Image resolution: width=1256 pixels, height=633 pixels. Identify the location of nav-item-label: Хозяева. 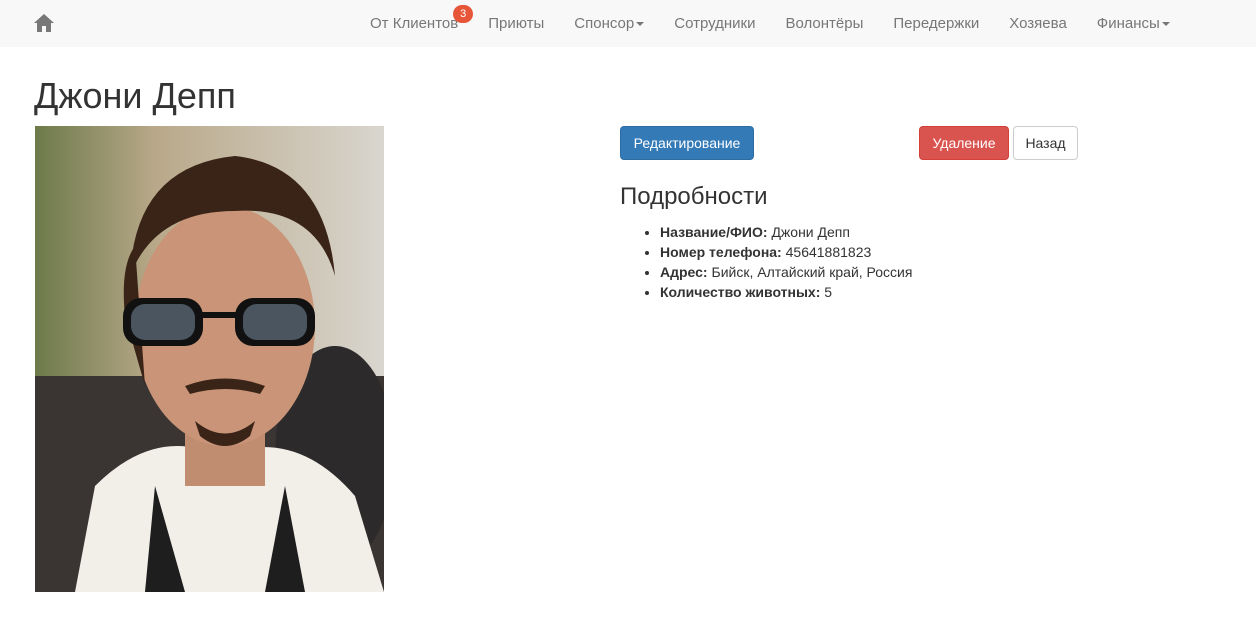
(1038, 23).